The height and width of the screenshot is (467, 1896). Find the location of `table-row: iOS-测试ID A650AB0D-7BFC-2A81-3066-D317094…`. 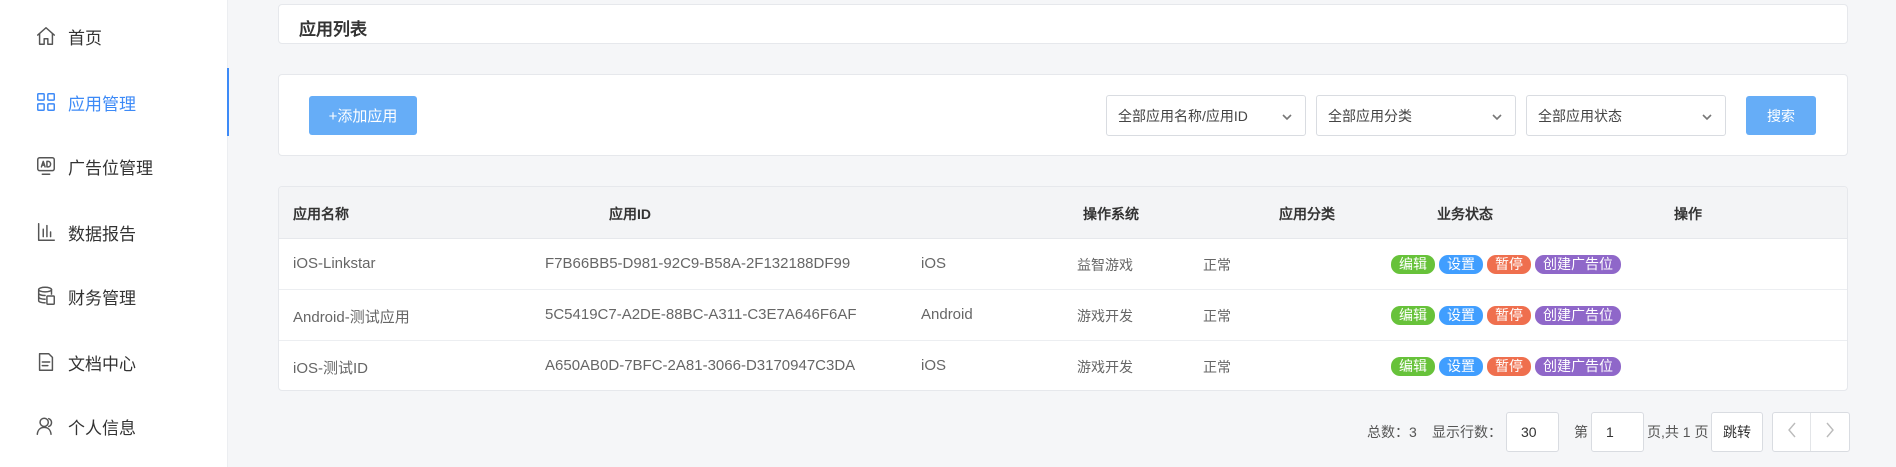

table-row: iOS-测试ID A650AB0D-7BFC-2A81-3066-D317094… is located at coordinates (1063, 365).